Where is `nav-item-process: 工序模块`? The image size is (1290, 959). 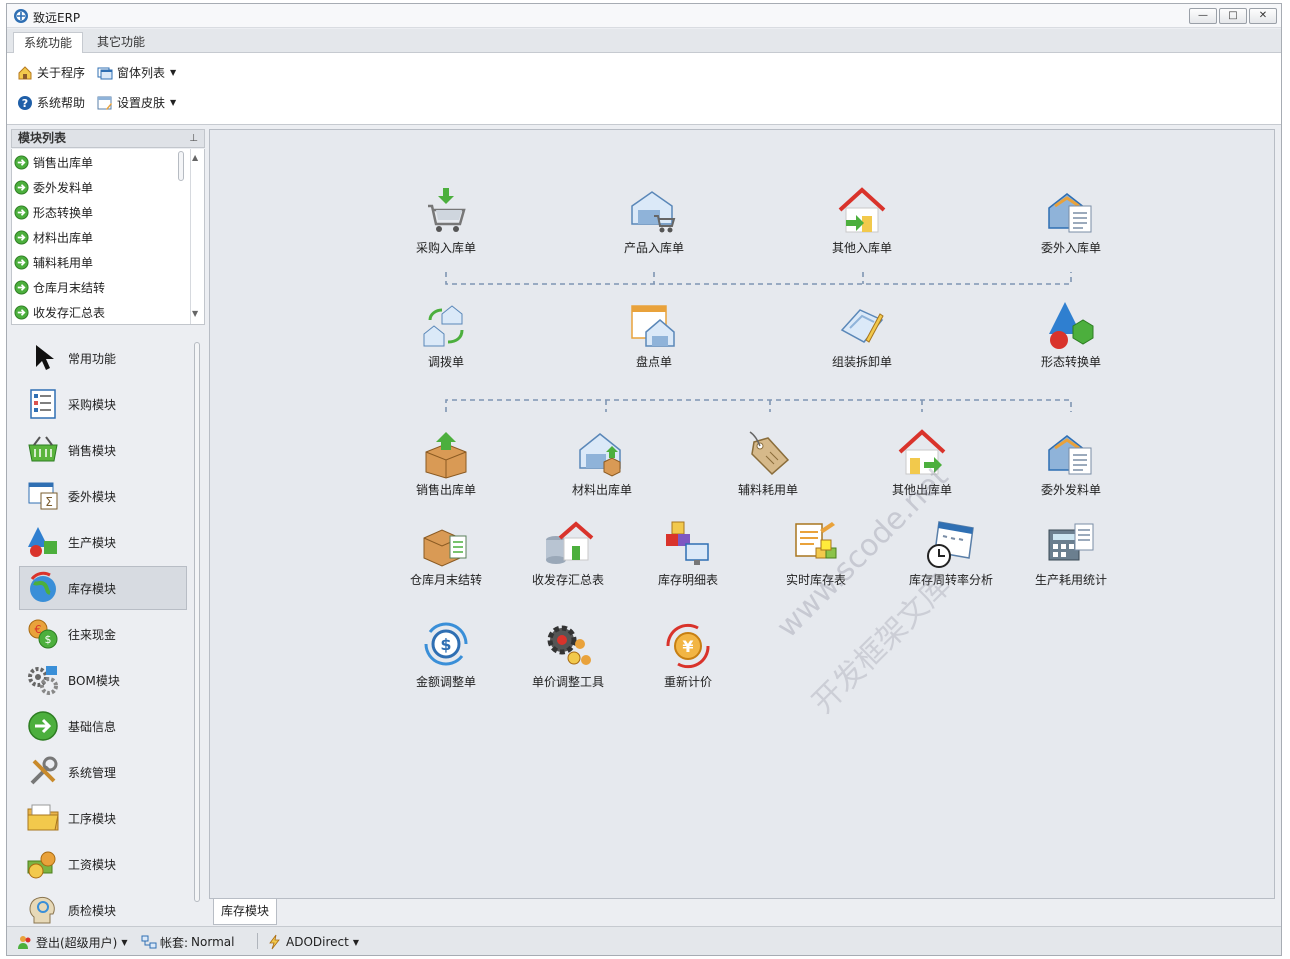 nav-item-process: 工序模块 is located at coordinates (103, 818).